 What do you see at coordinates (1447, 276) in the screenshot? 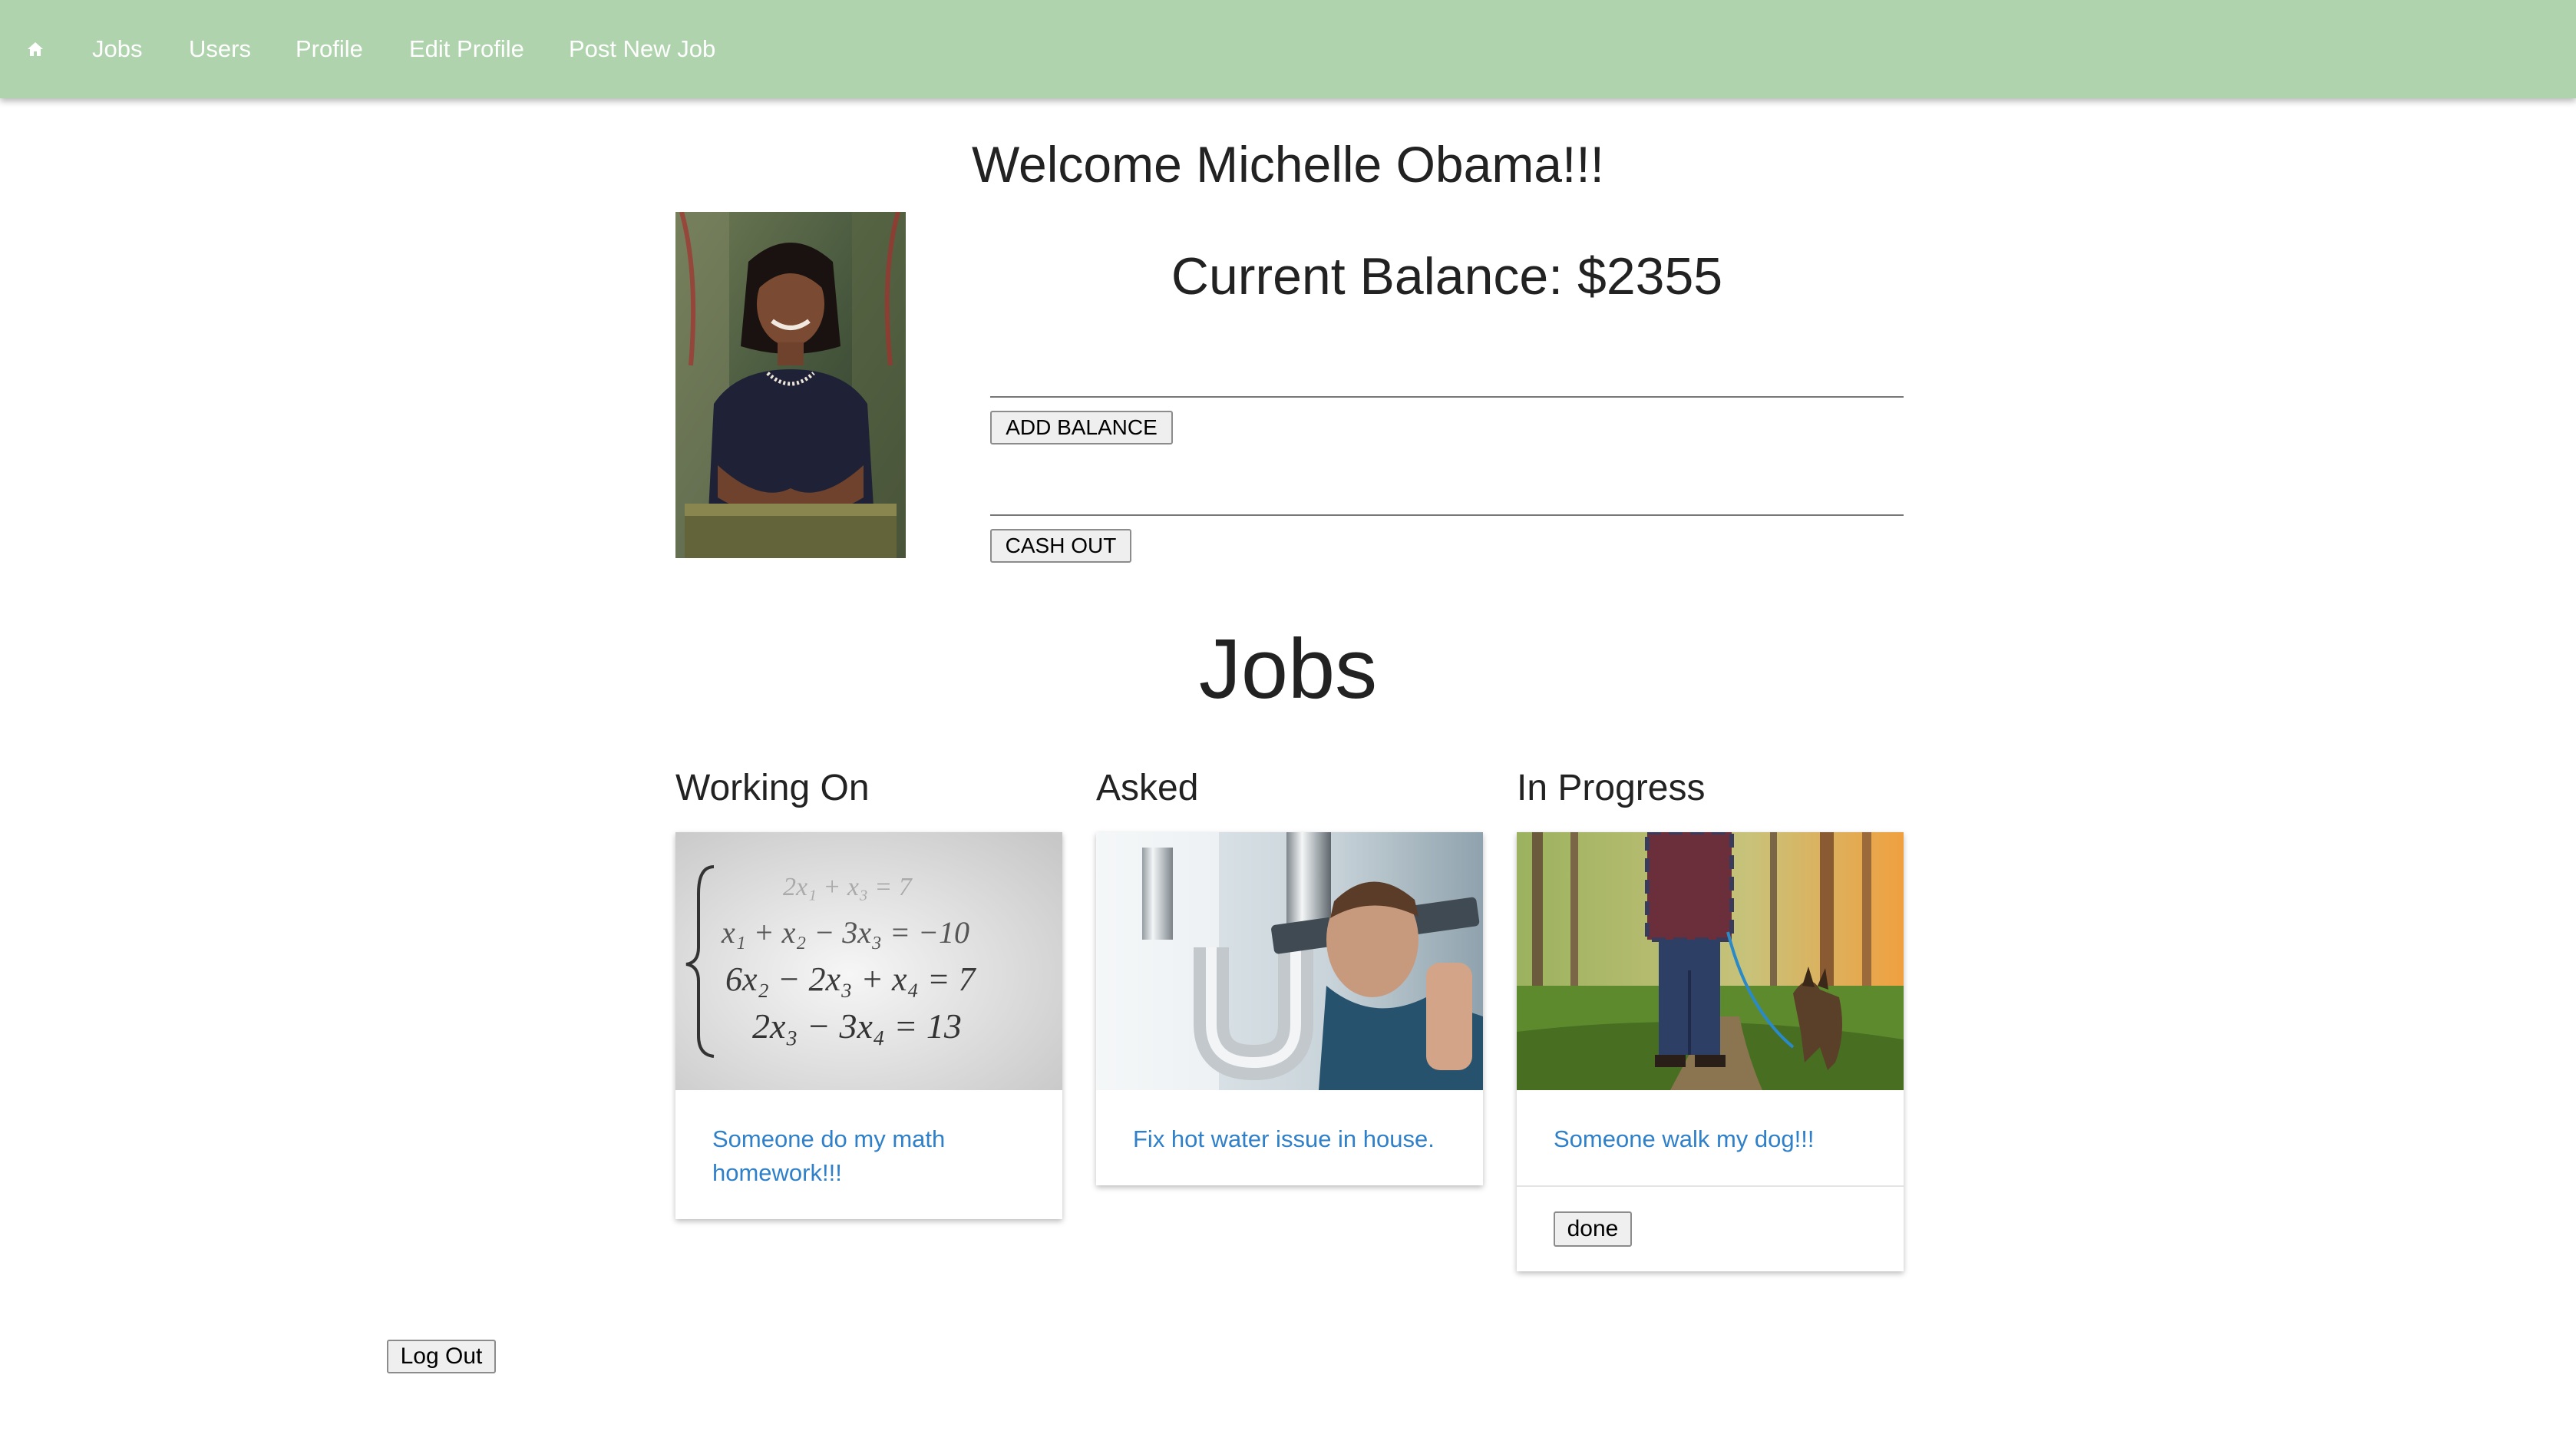
I see `current-balance: Current Balance: $2355` at bounding box center [1447, 276].